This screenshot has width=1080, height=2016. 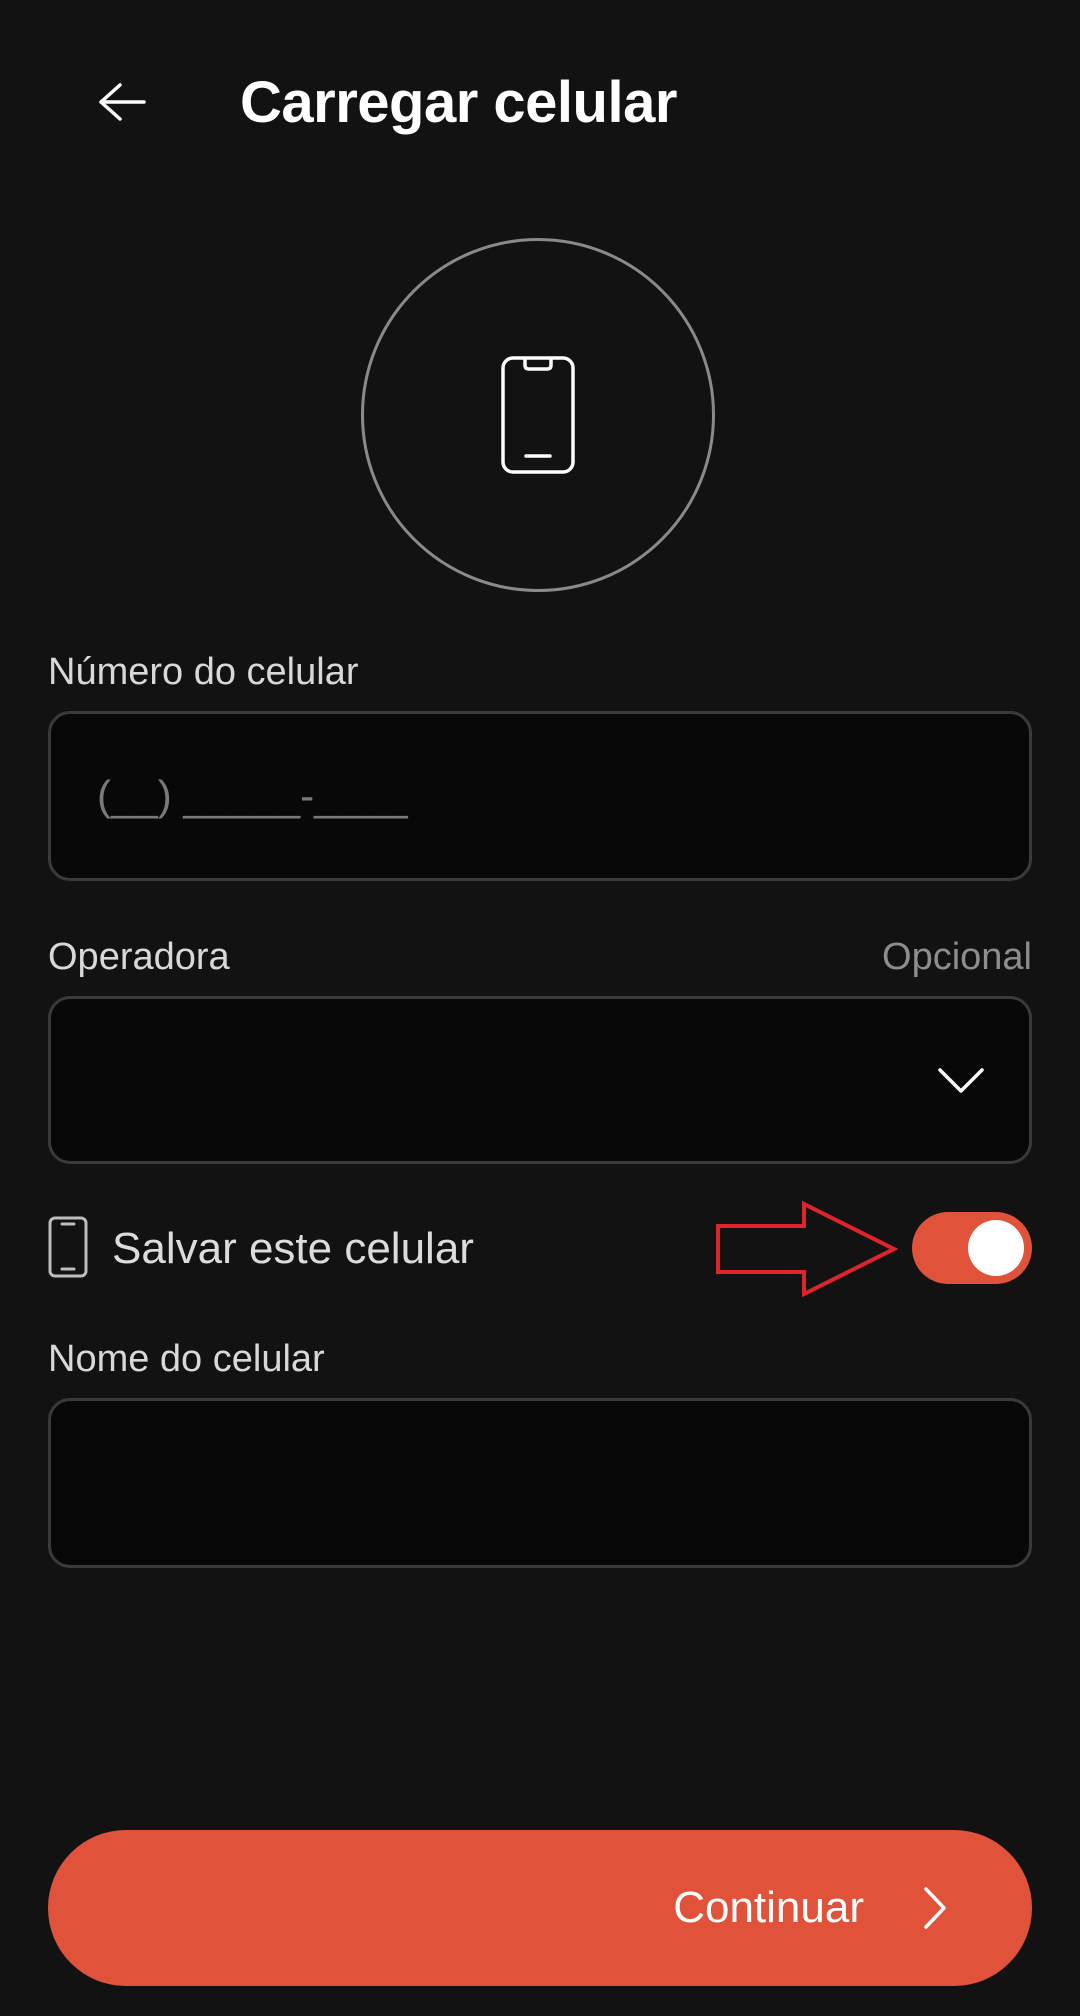 I want to click on phone-number-field-container, so click(x=540, y=796).